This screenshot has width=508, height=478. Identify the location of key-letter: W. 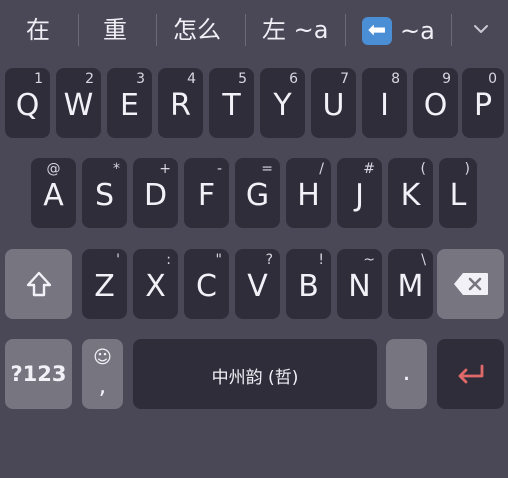
(78, 105).